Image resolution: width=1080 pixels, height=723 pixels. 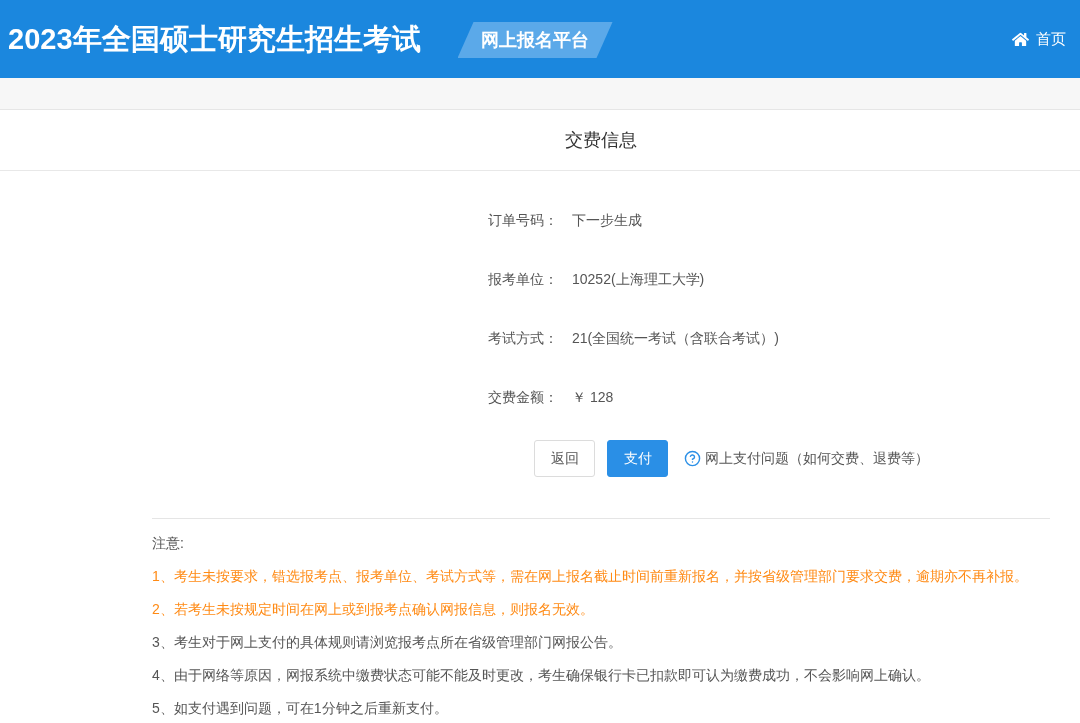 I want to click on home-icon, so click(x=1020, y=39).